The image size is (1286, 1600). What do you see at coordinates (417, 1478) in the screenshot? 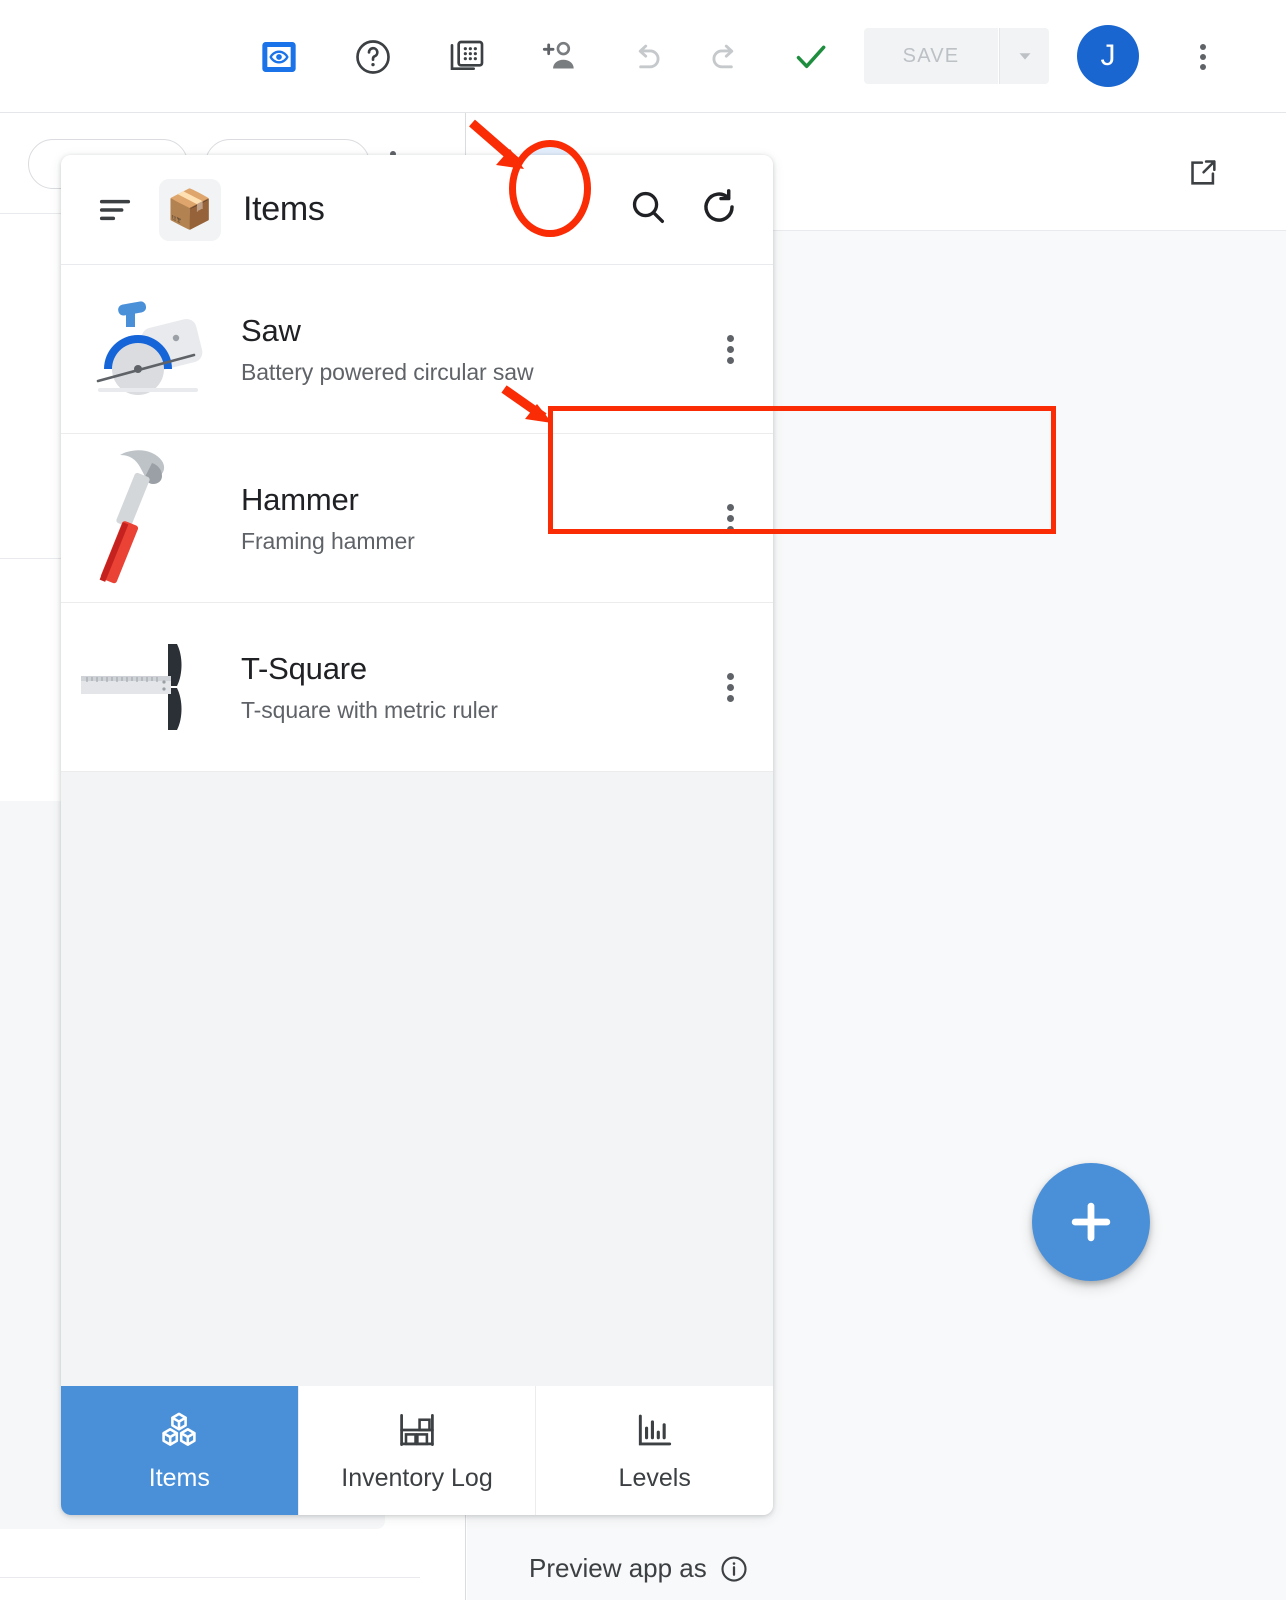
I see `bottom-nav-label: Inventory Log` at bounding box center [417, 1478].